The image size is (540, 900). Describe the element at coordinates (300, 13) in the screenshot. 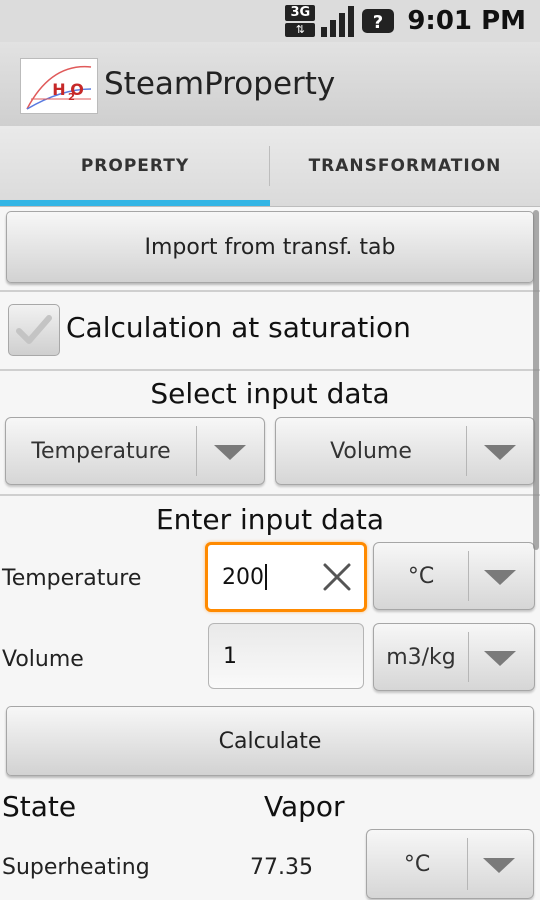

I see `network-type-label: 3G` at that location.